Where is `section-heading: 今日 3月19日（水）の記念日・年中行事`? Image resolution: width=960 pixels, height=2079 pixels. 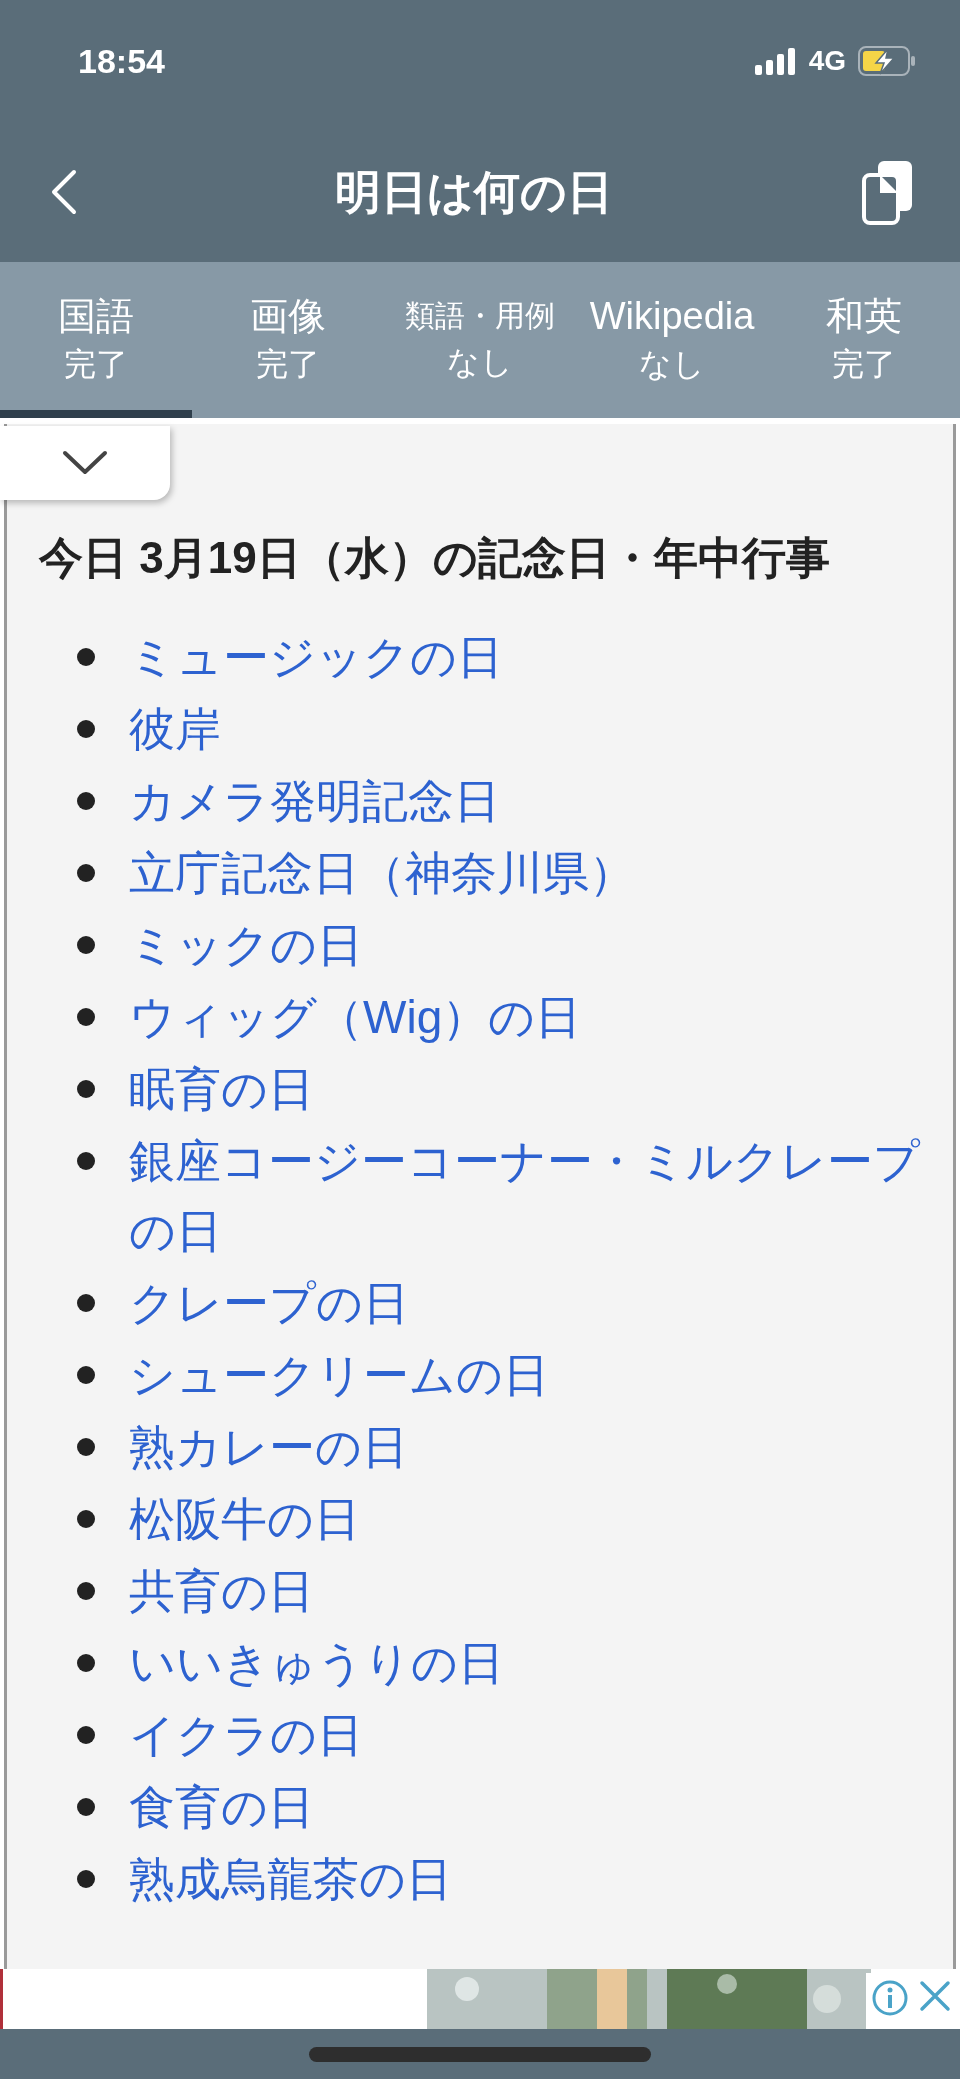 section-heading: 今日 3月19日（水）の記念日・年中行事 is located at coordinates (435, 558).